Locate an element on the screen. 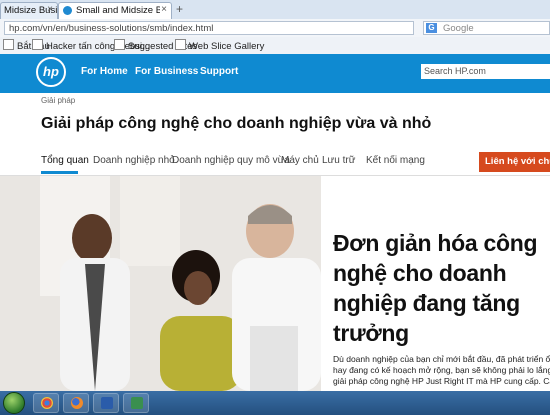  browser-tab-active: Small and Midsize Business... × is located at coordinates (115, 10).